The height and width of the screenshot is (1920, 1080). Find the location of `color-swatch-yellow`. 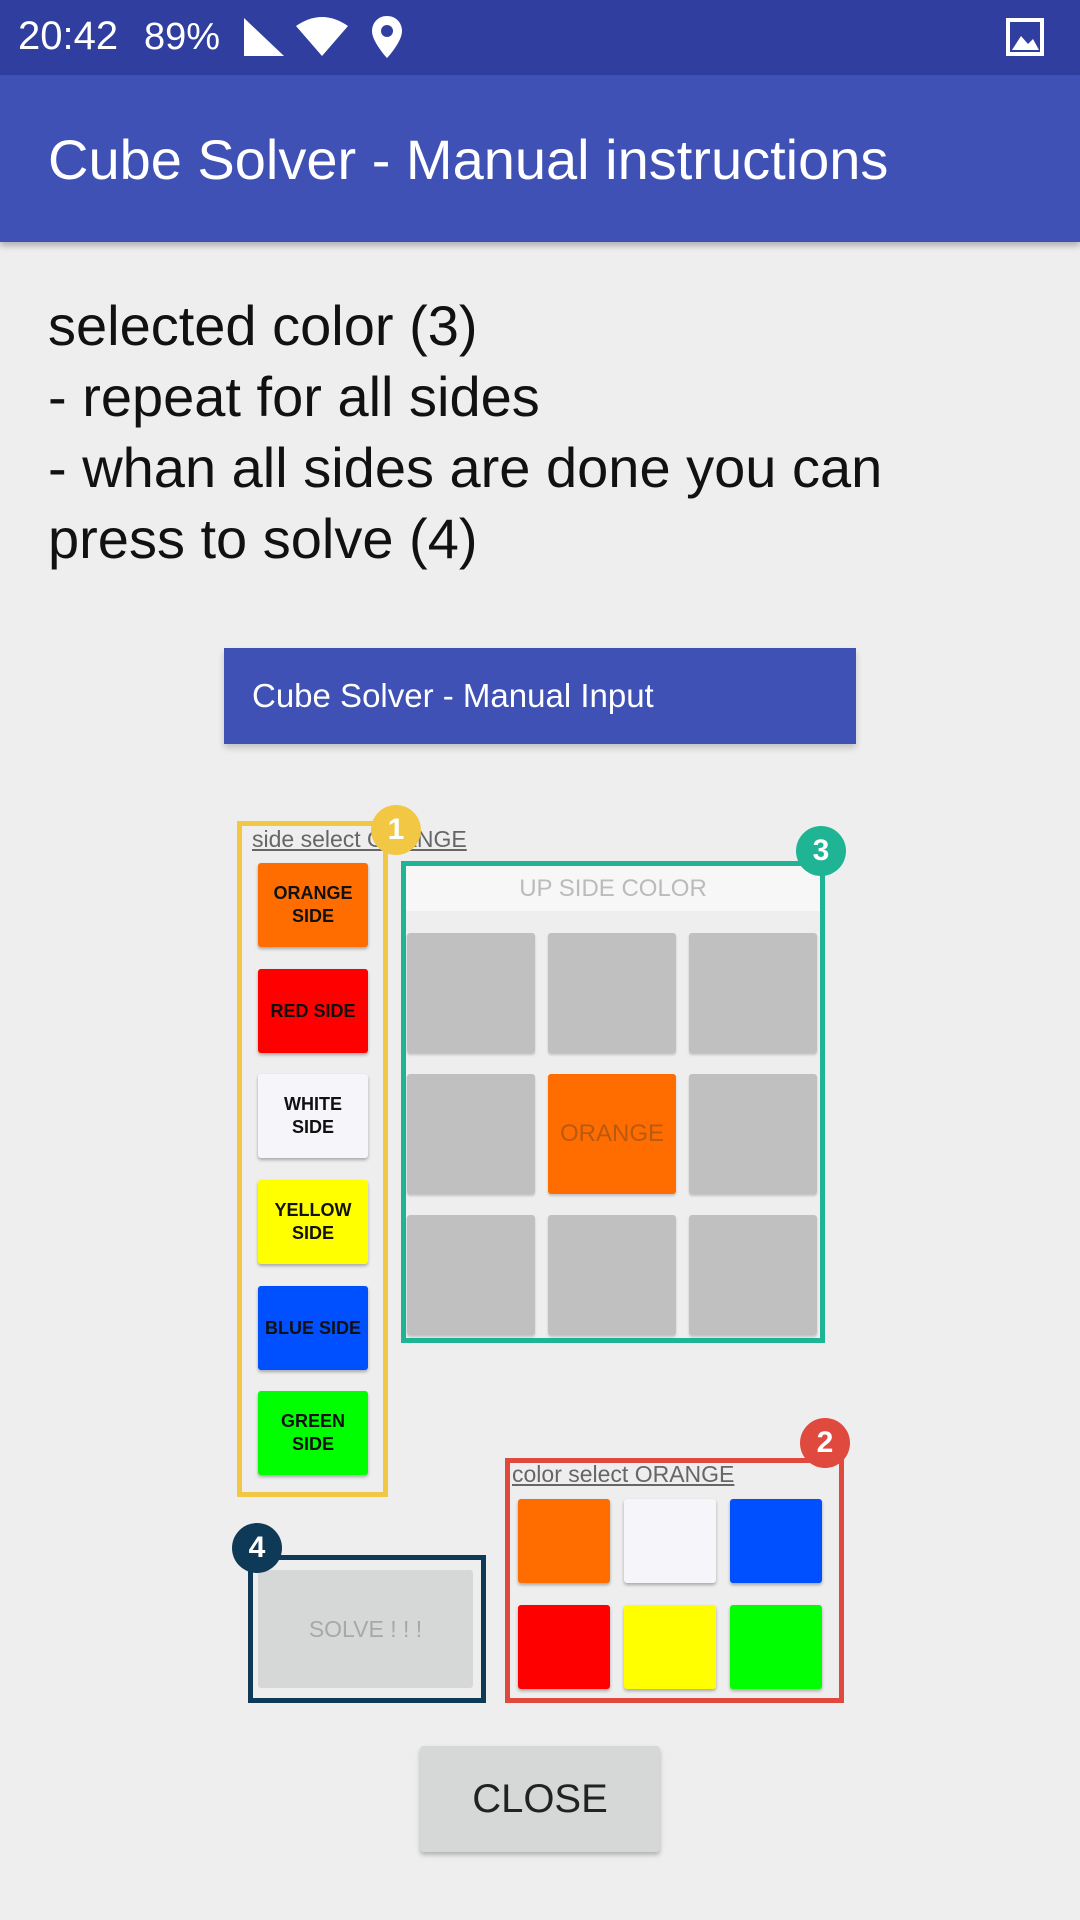

color-swatch-yellow is located at coordinates (670, 1647).